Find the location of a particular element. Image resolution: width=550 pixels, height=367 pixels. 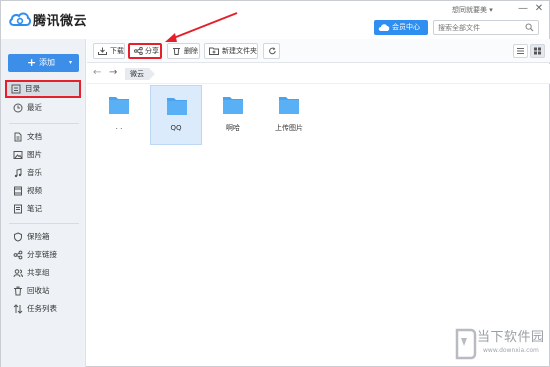

list-view-icon is located at coordinates (520, 51).